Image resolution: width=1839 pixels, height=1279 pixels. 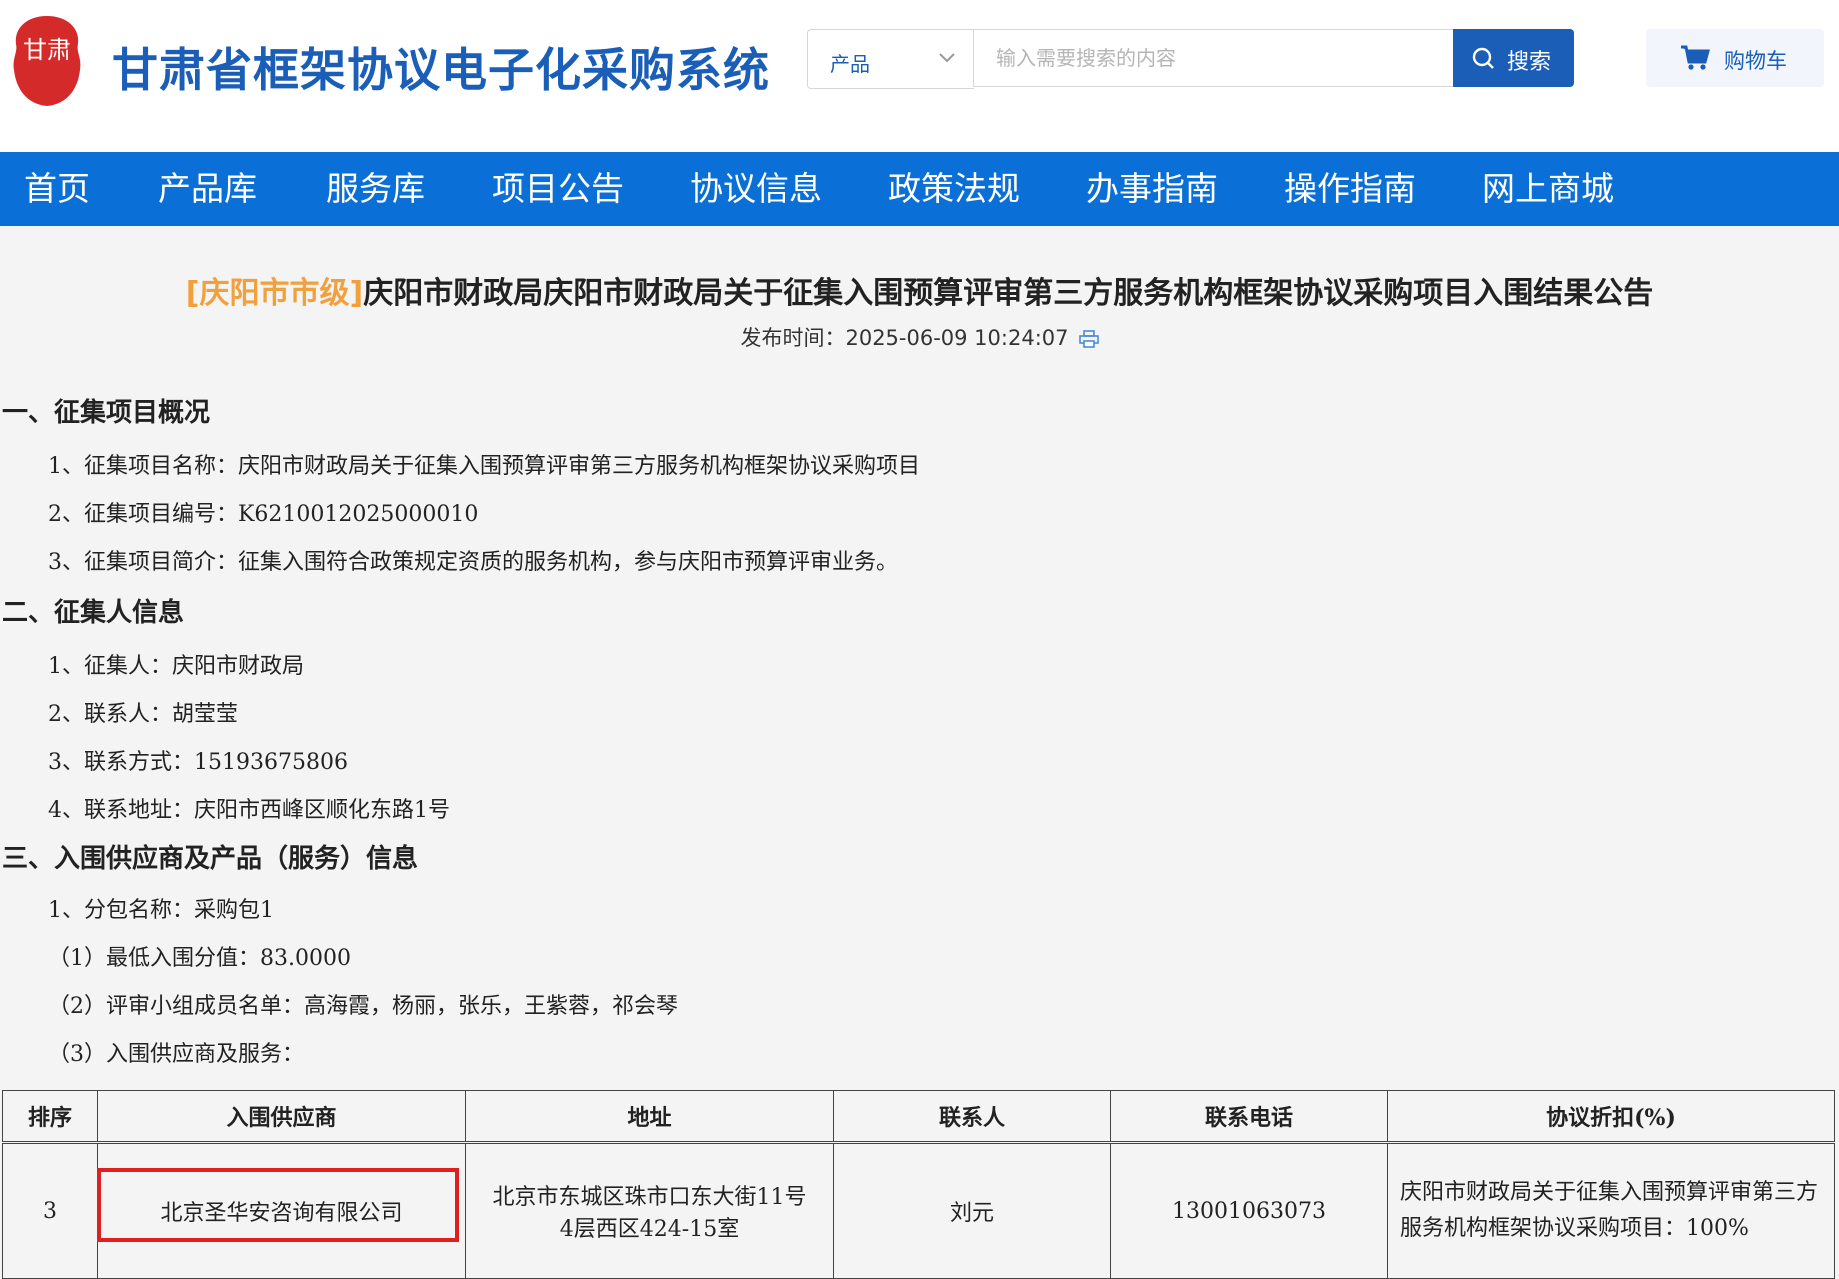 I want to click on section-heading-overview: 一、征集项目概况, so click(x=106, y=413).